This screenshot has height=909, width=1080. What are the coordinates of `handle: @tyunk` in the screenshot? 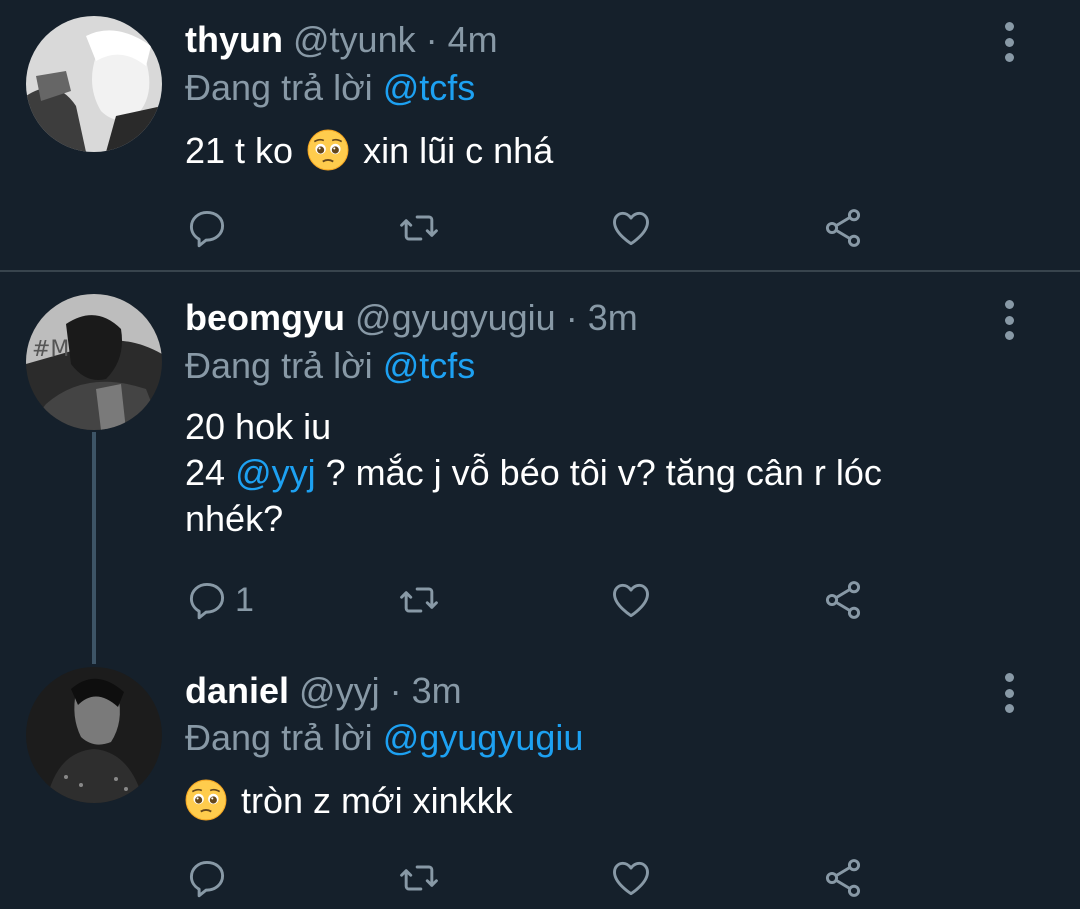 It's located at (354, 39).